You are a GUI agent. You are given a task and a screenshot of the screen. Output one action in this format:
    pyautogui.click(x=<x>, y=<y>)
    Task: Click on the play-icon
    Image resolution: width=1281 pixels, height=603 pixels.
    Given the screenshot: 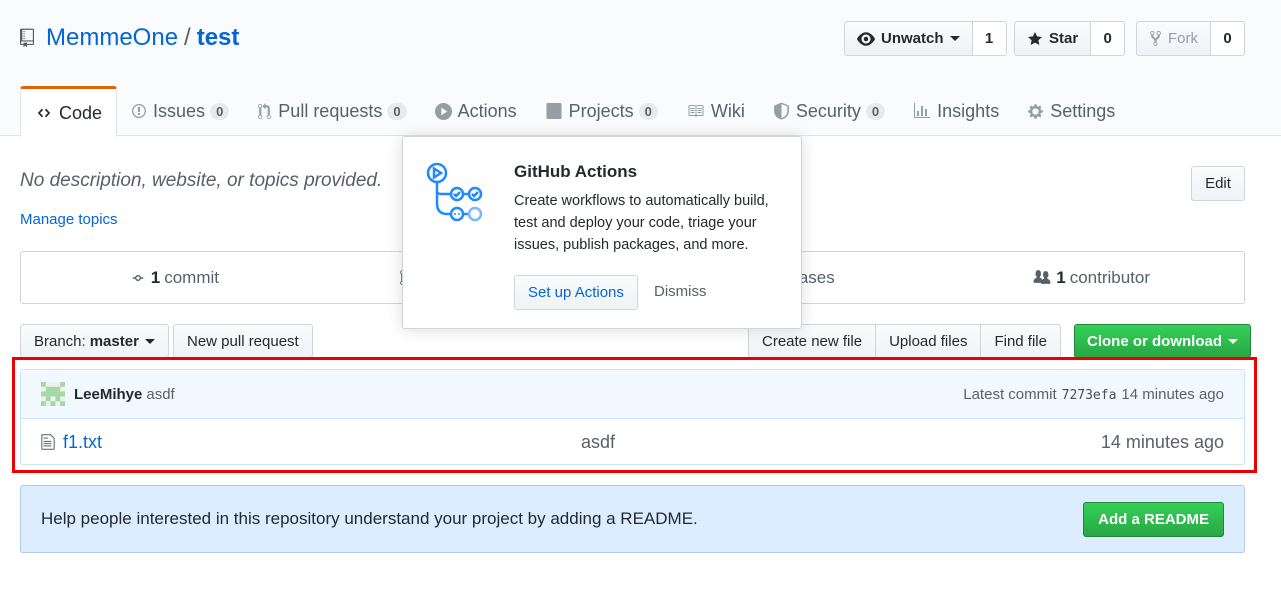 What is the action you would take?
    pyautogui.click(x=443, y=111)
    